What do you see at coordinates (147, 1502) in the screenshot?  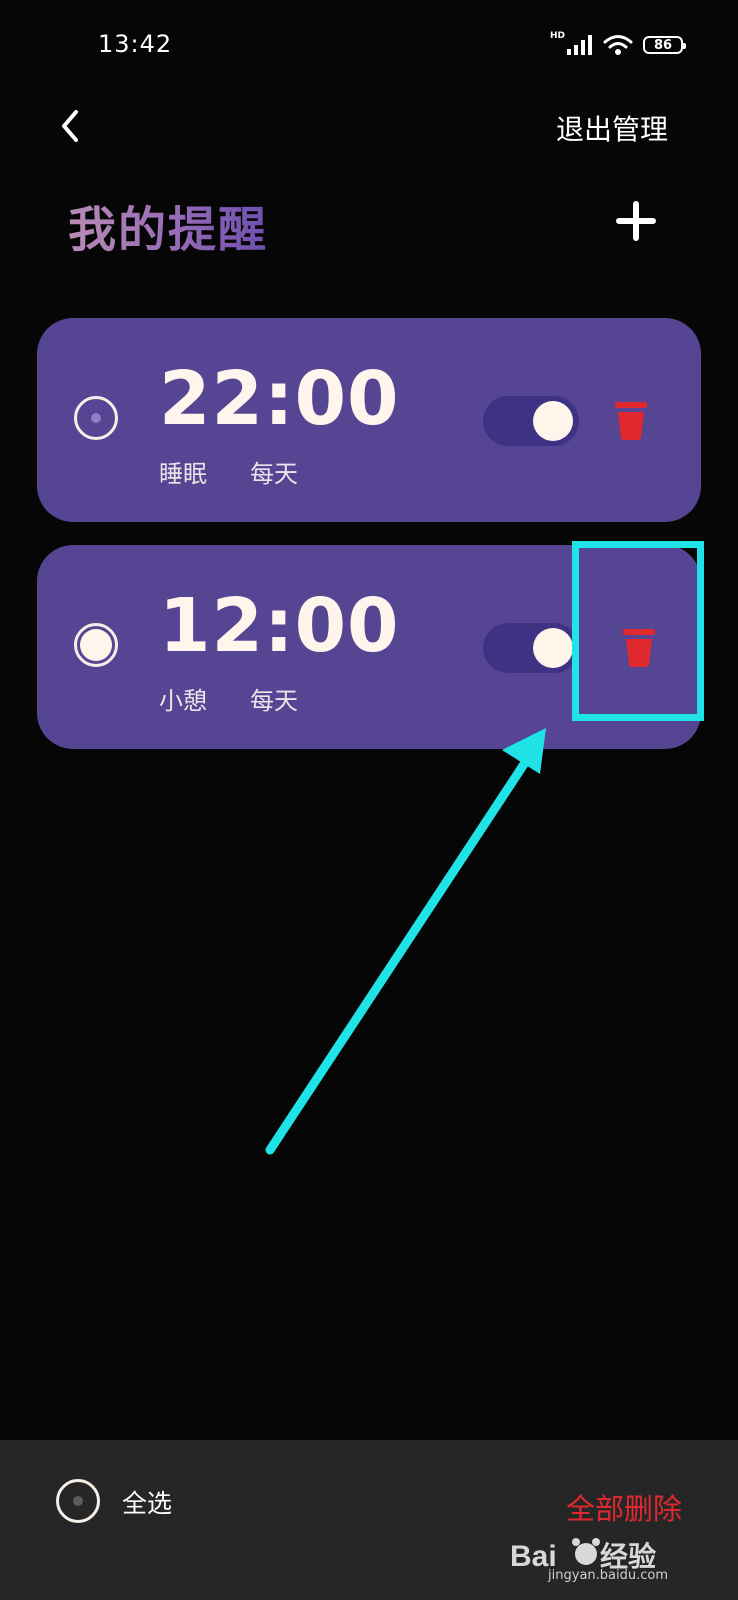 I see `select-all-label: 全选` at bounding box center [147, 1502].